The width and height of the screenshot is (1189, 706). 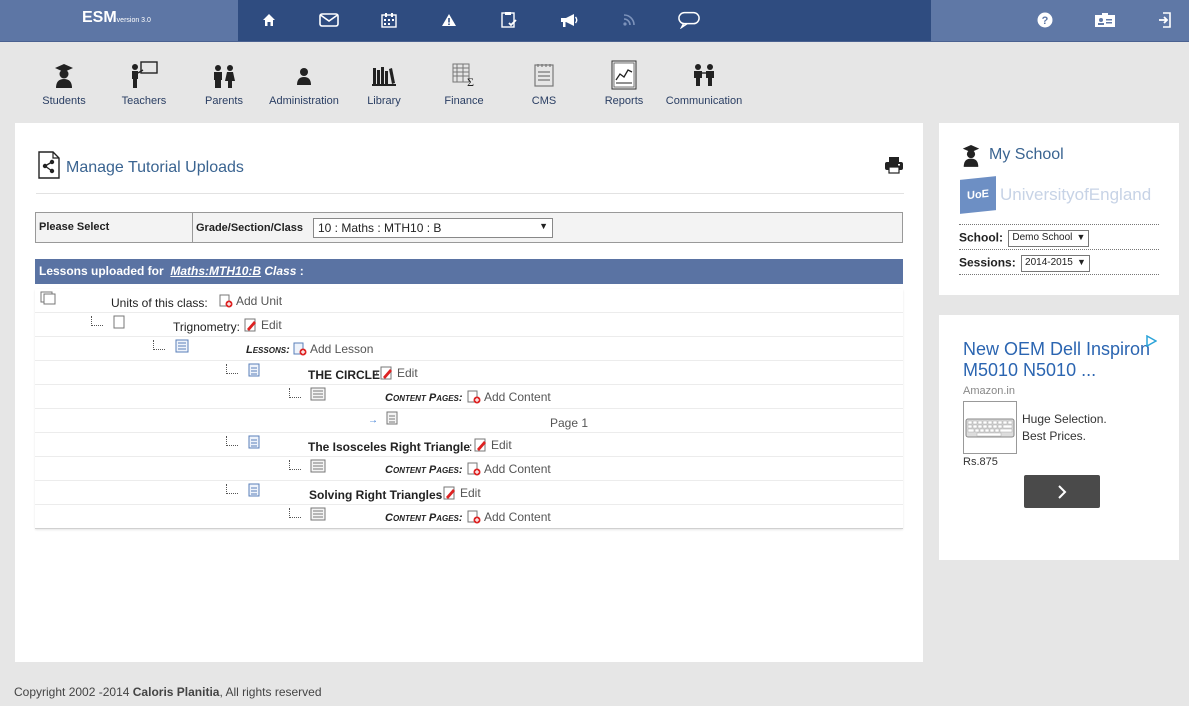 What do you see at coordinates (1049, 238) in the screenshot?
I see `school-select: Demo School ▼` at bounding box center [1049, 238].